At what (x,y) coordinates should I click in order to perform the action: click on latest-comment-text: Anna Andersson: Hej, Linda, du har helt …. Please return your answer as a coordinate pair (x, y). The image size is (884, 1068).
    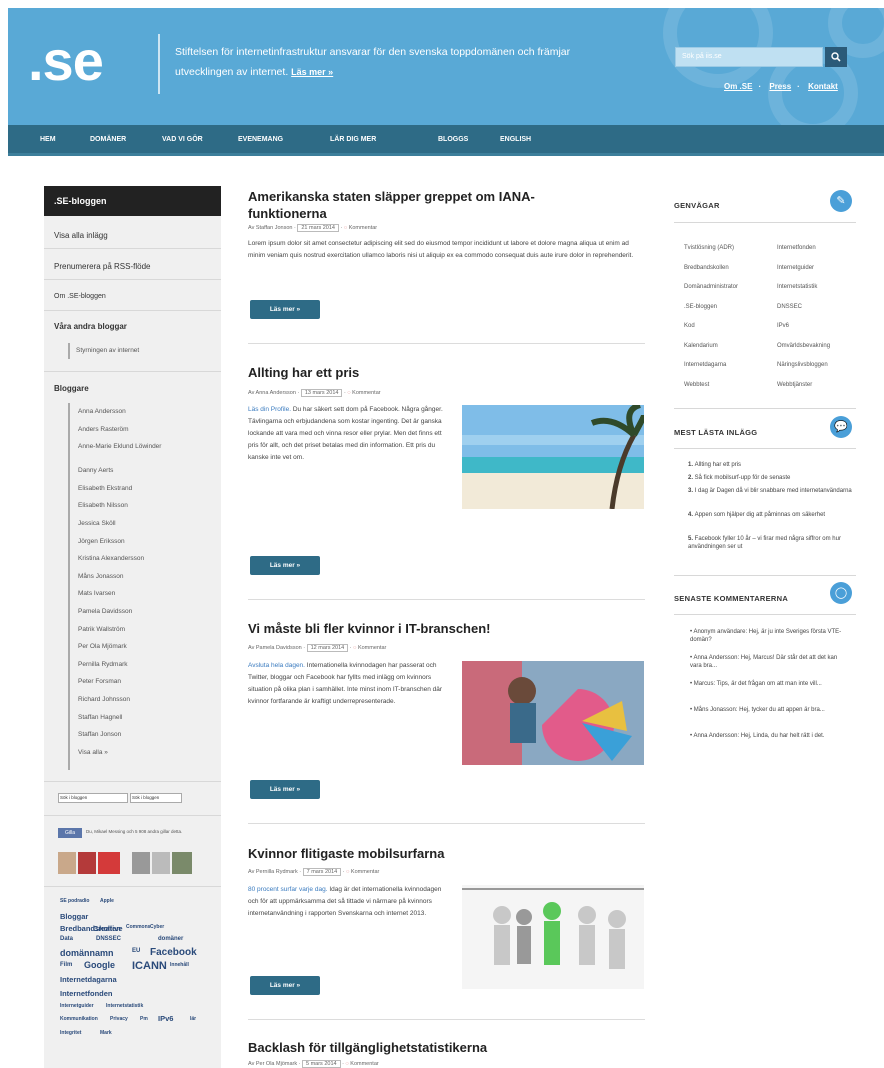
    Looking at the image, I should click on (758, 736).